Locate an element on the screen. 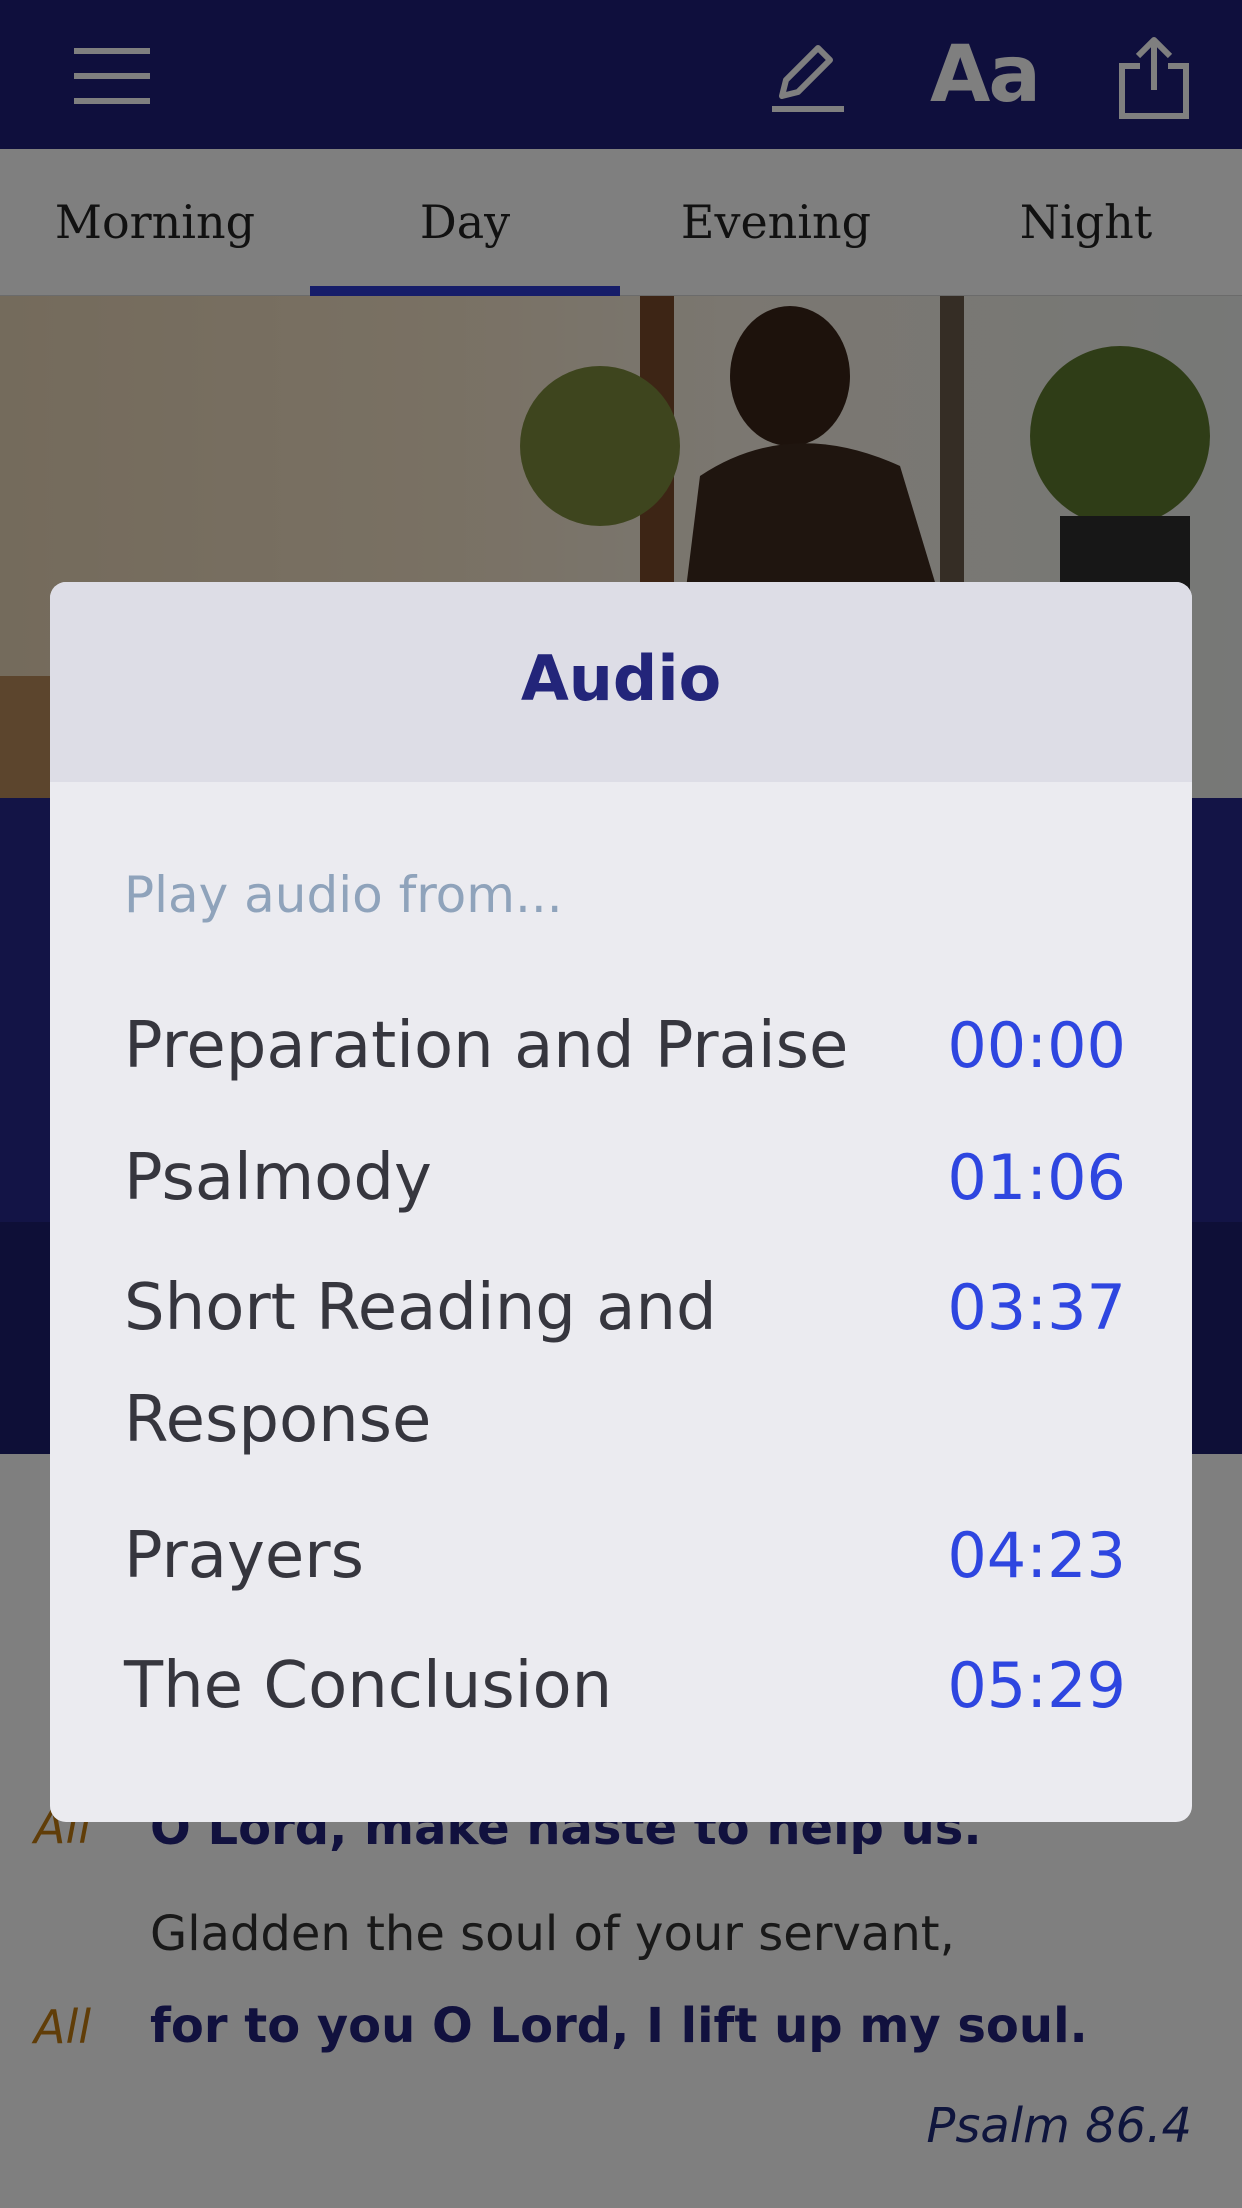  dialog-title: Audio is located at coordinates (621, 678).